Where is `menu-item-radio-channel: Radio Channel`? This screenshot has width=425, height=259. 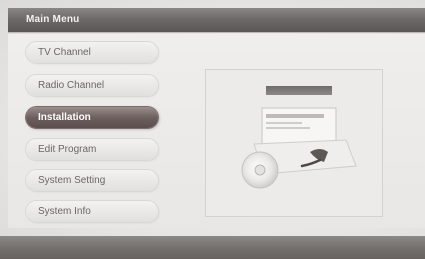 menu-item-radio-channel: Radio Channel is located at coordinates (92, 85).